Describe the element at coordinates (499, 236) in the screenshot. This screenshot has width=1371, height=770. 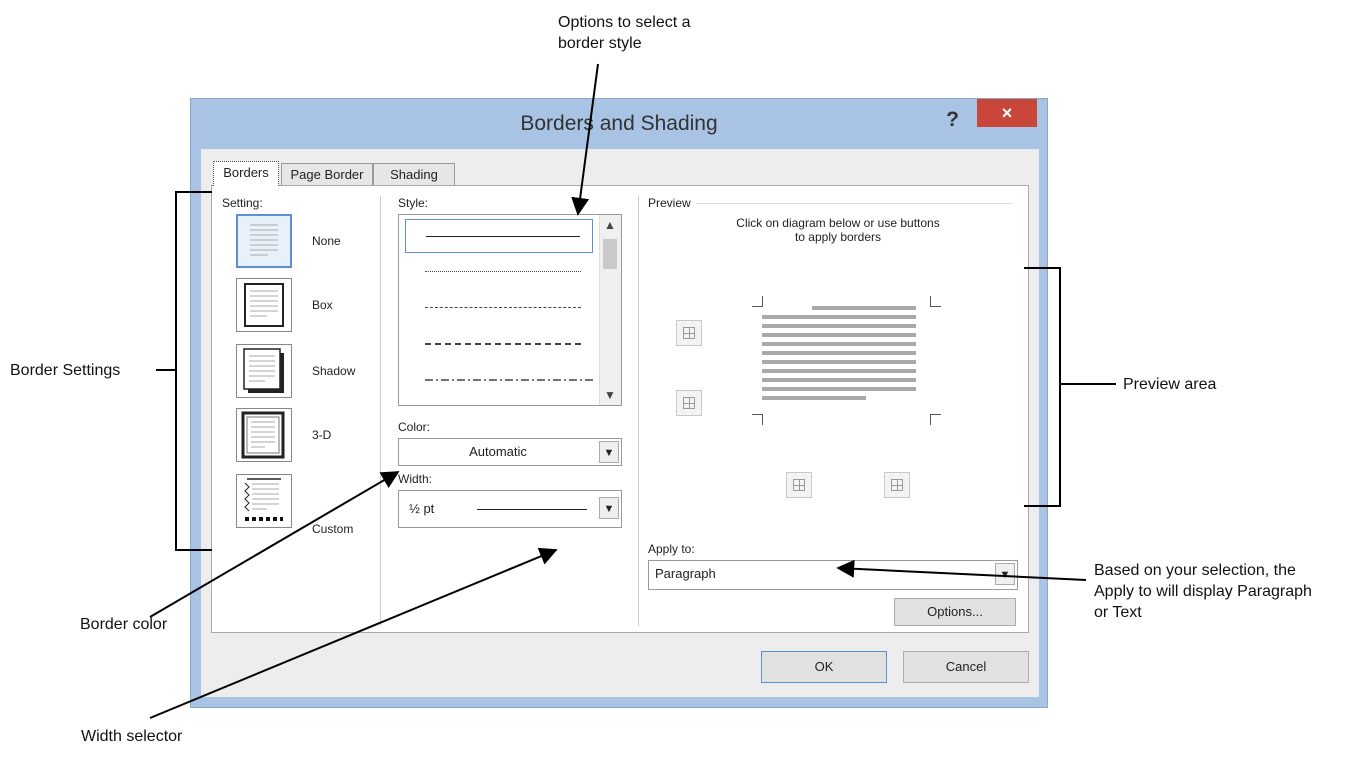
I see `style-item-solid` at that location.